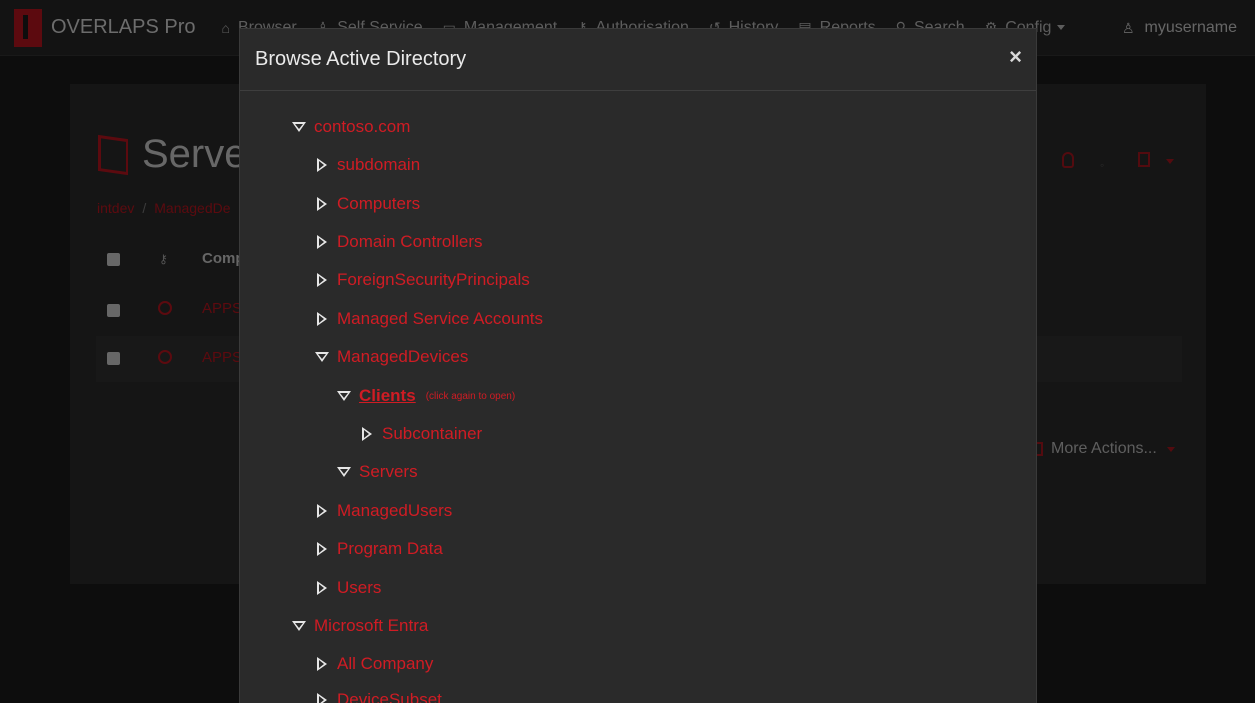  I want to click on tree-node-subdomain: subdomain, so click(367, 165).